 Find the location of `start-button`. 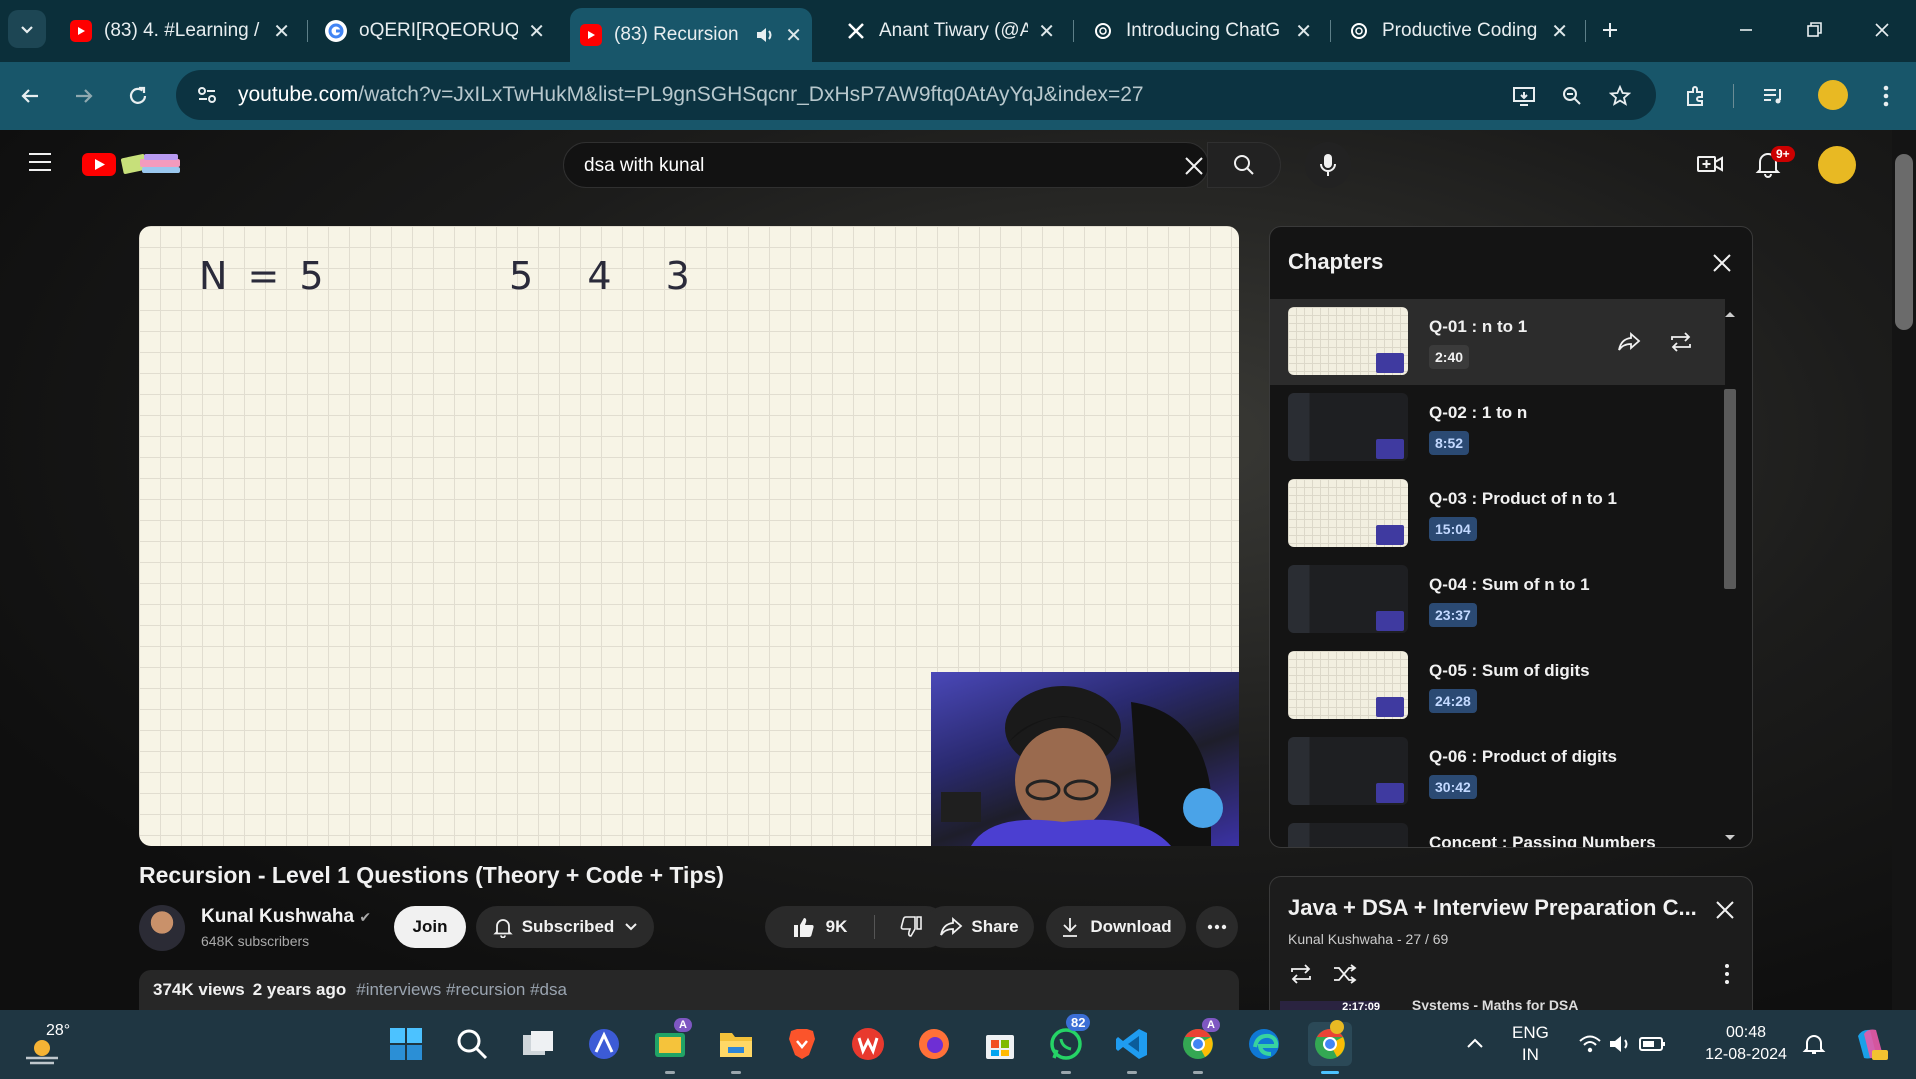

start-button is located at coordinates (406, 1044).